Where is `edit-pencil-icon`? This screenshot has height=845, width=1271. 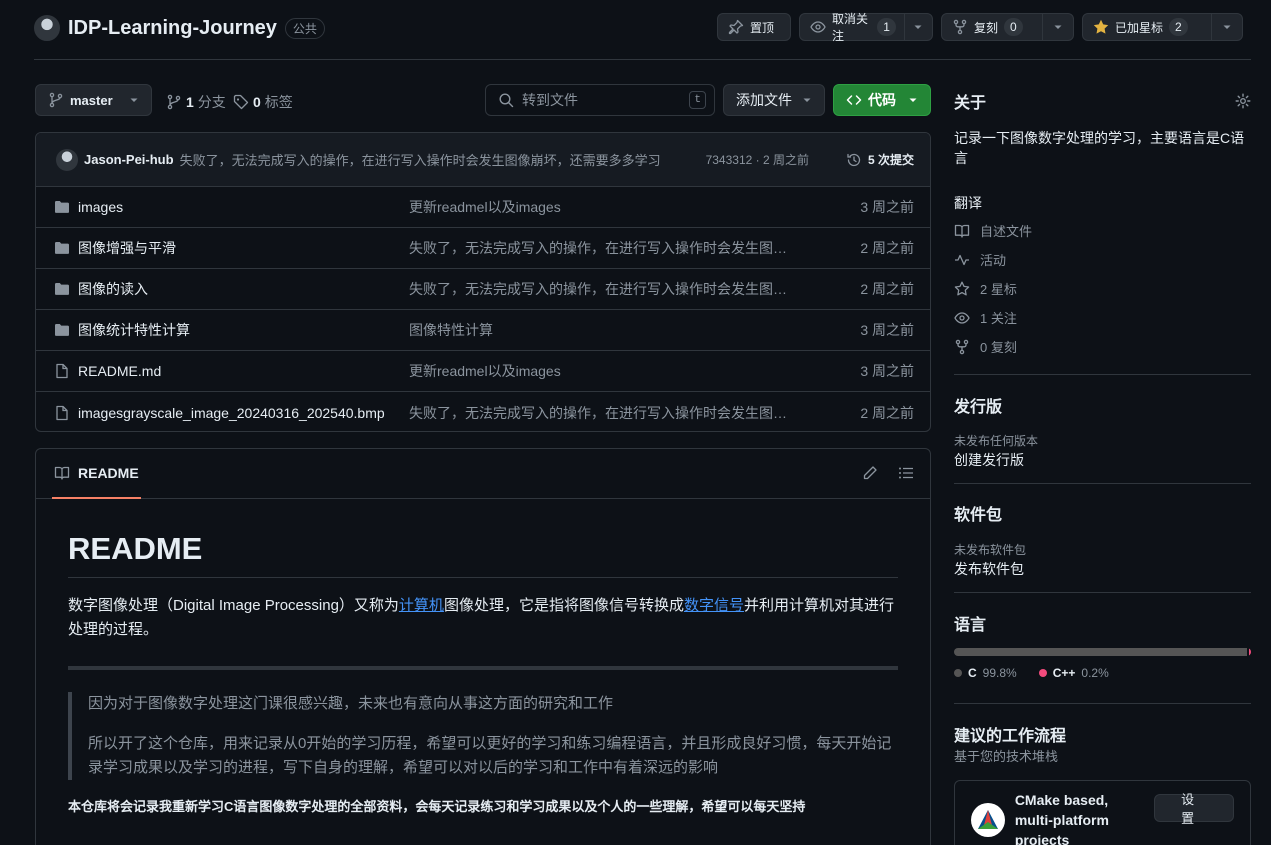 edit-pencil-icon is located at coordinates (870, 473).